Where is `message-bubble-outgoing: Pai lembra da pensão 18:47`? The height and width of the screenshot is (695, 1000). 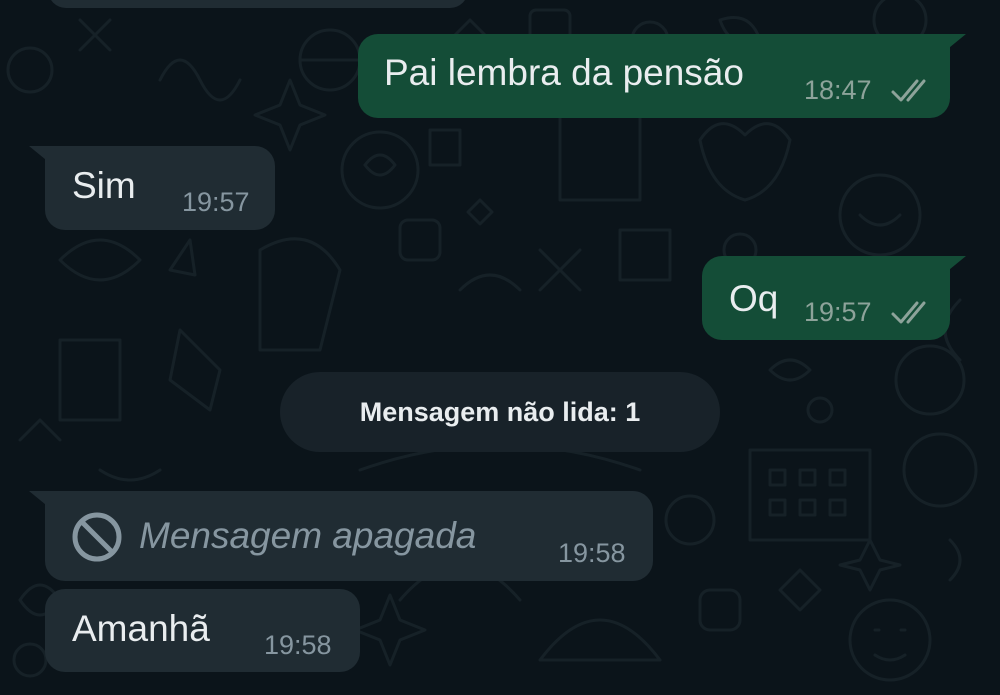 message-bubble-outgoing: Pai lembra da pensão 18:47 is located at coordinates (662, 76).